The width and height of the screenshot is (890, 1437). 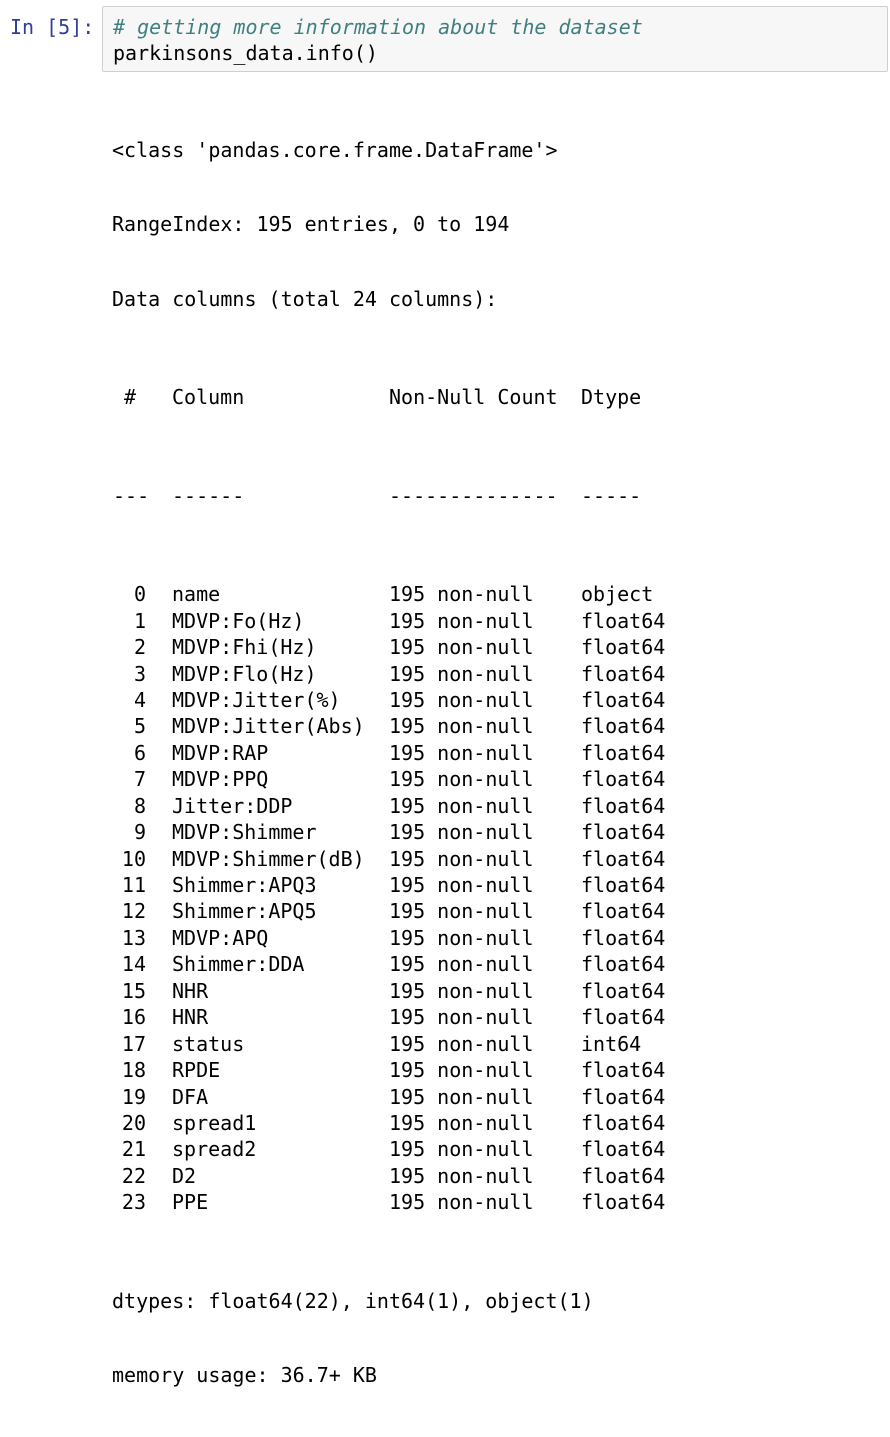 What do you see at coordinates (268, 858) in the screenshot?
I see `row-column-name: MDVP:Shimmer(dB)` at bounding box center [268, 858].